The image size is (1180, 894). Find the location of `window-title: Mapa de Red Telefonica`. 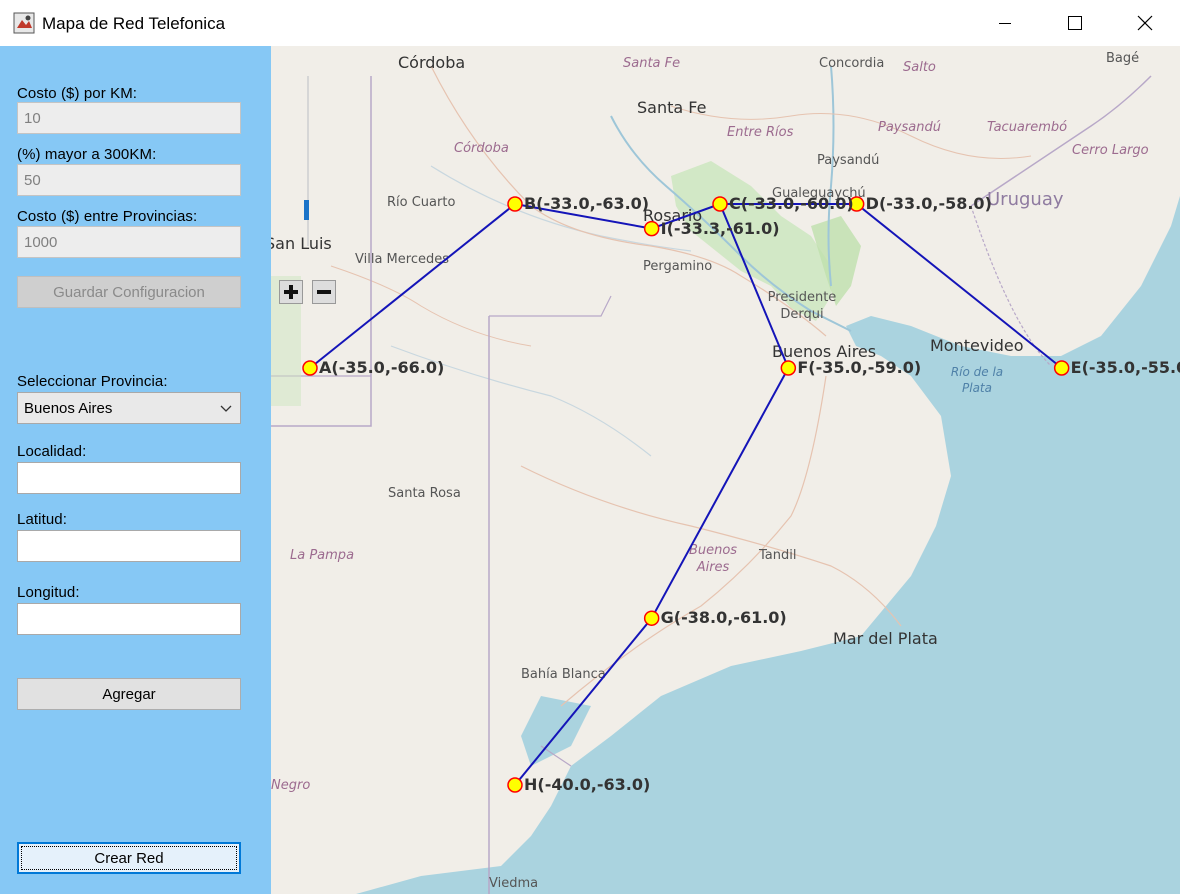

window-title: Mapa de Red Telefonica is located at coordinates (134, 23).